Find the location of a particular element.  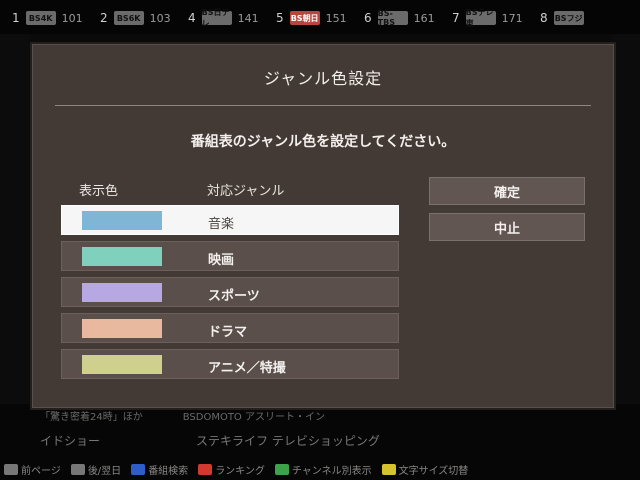

genre-label: 映画 is located at coordinates (221, 260).